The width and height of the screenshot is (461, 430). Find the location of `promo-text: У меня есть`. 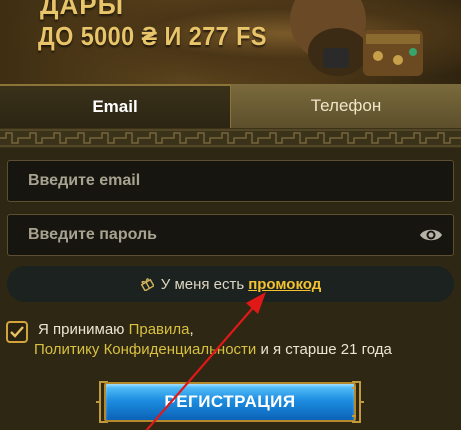

promo-text: У меня есть is located at coordinates (202, 284).